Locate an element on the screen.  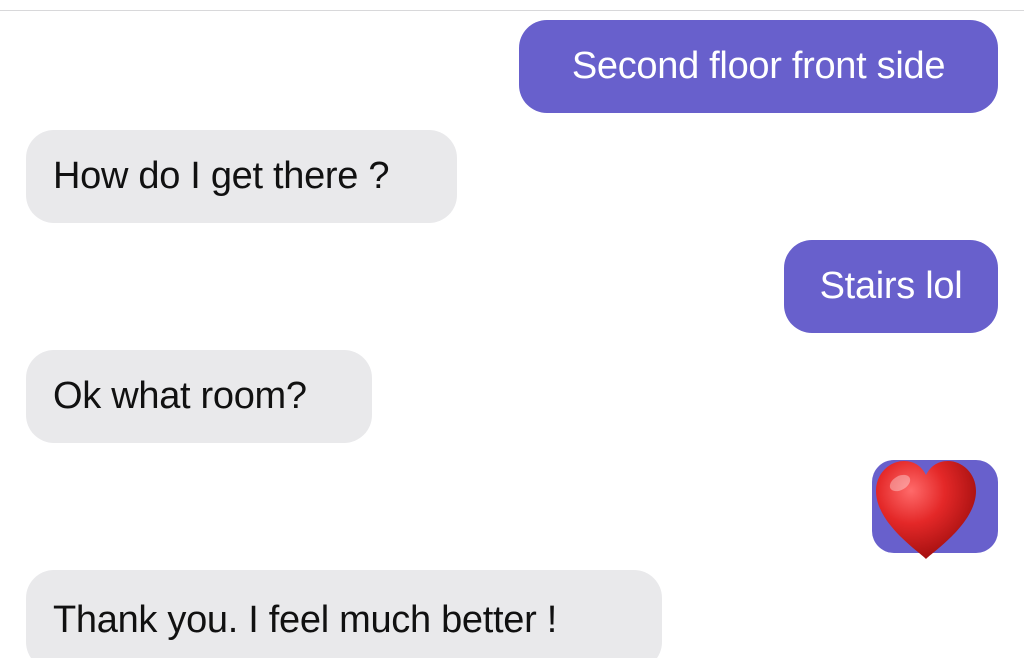
red-heart-icon is located at coordinates (926, 511).